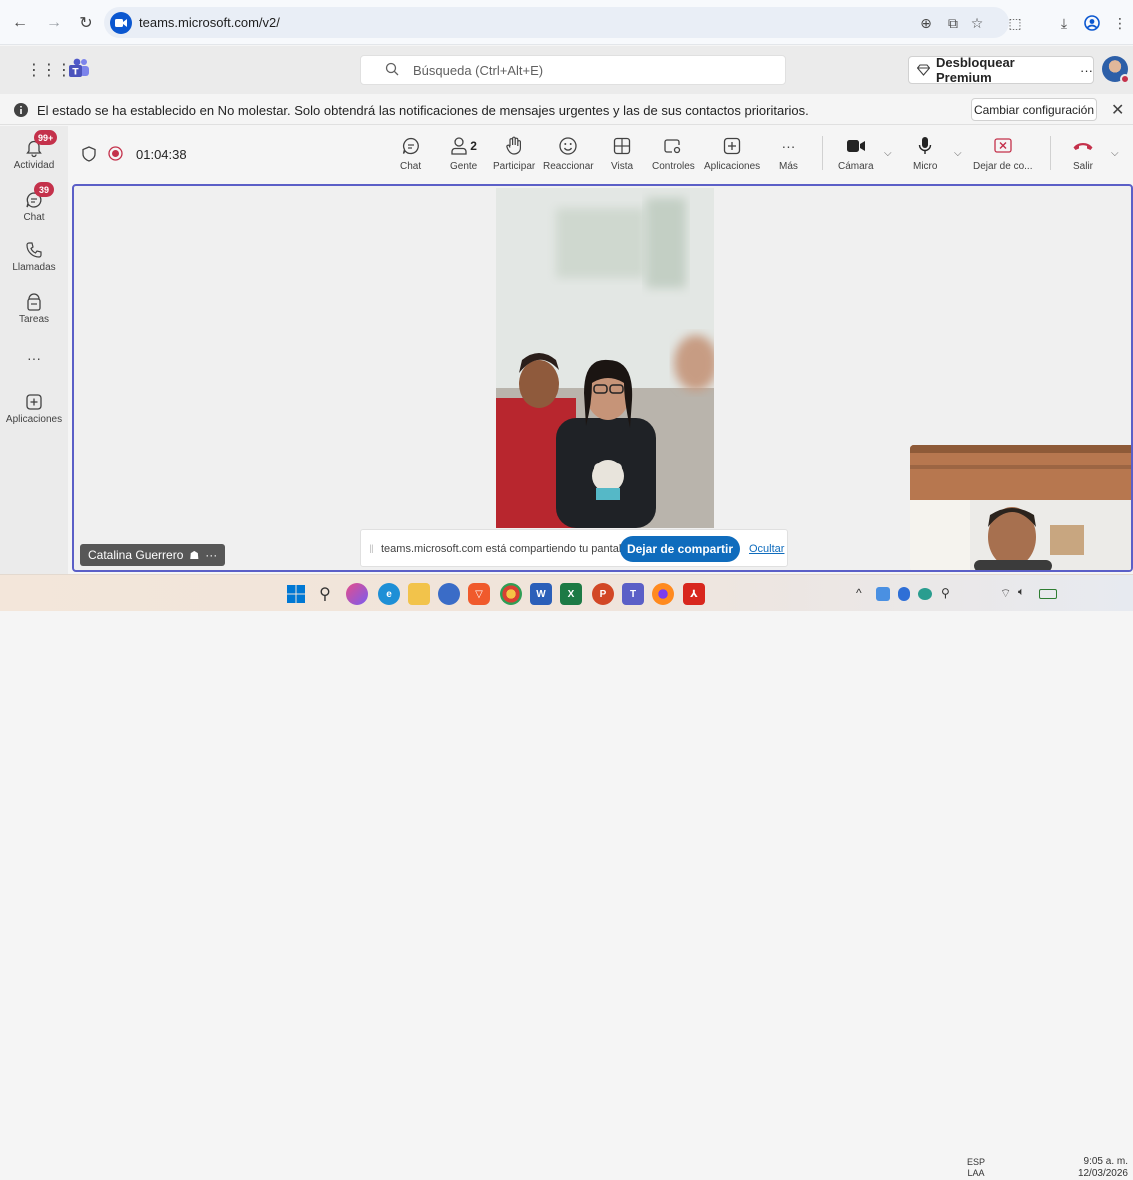  Describe the element at coordinates (925, 146) in the screenshot. I see `microphone-icon` at that location.